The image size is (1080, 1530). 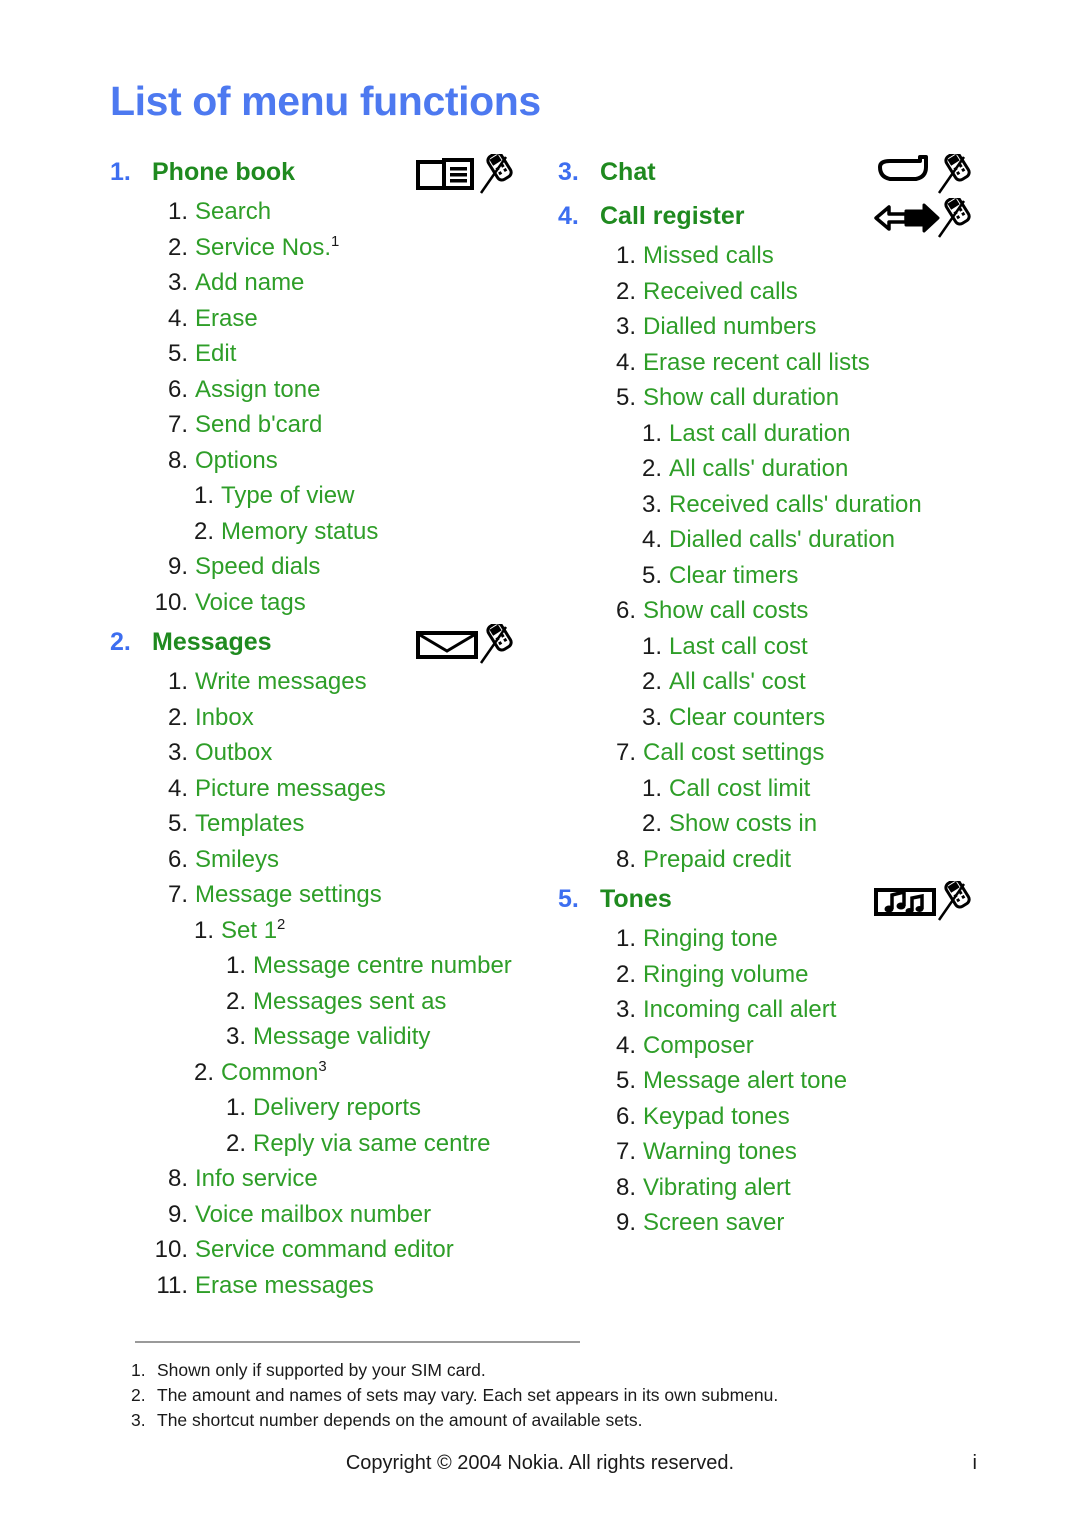 What do you see at coordinates (924, 901) in the screenshot?
I see `music-note-icon` at bounding box center [924, 901].